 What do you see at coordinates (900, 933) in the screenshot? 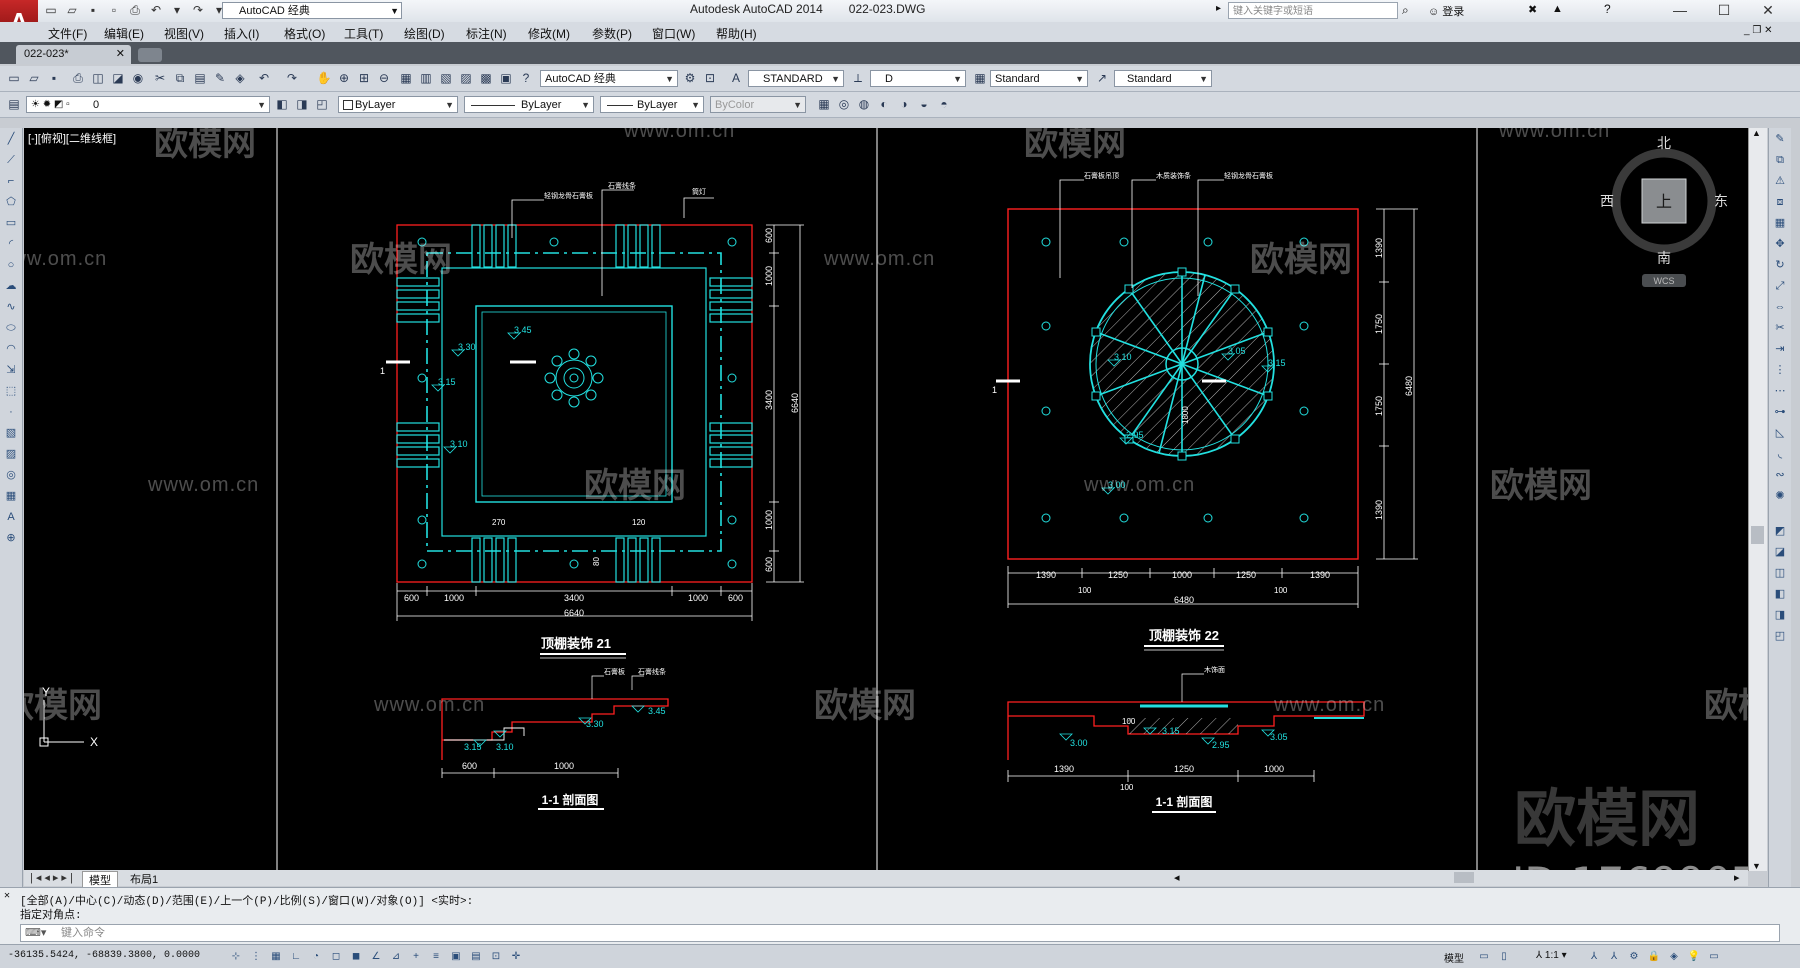
I see `command-input: ⌨▾ 键入命令` at bounding box center [900, 933].